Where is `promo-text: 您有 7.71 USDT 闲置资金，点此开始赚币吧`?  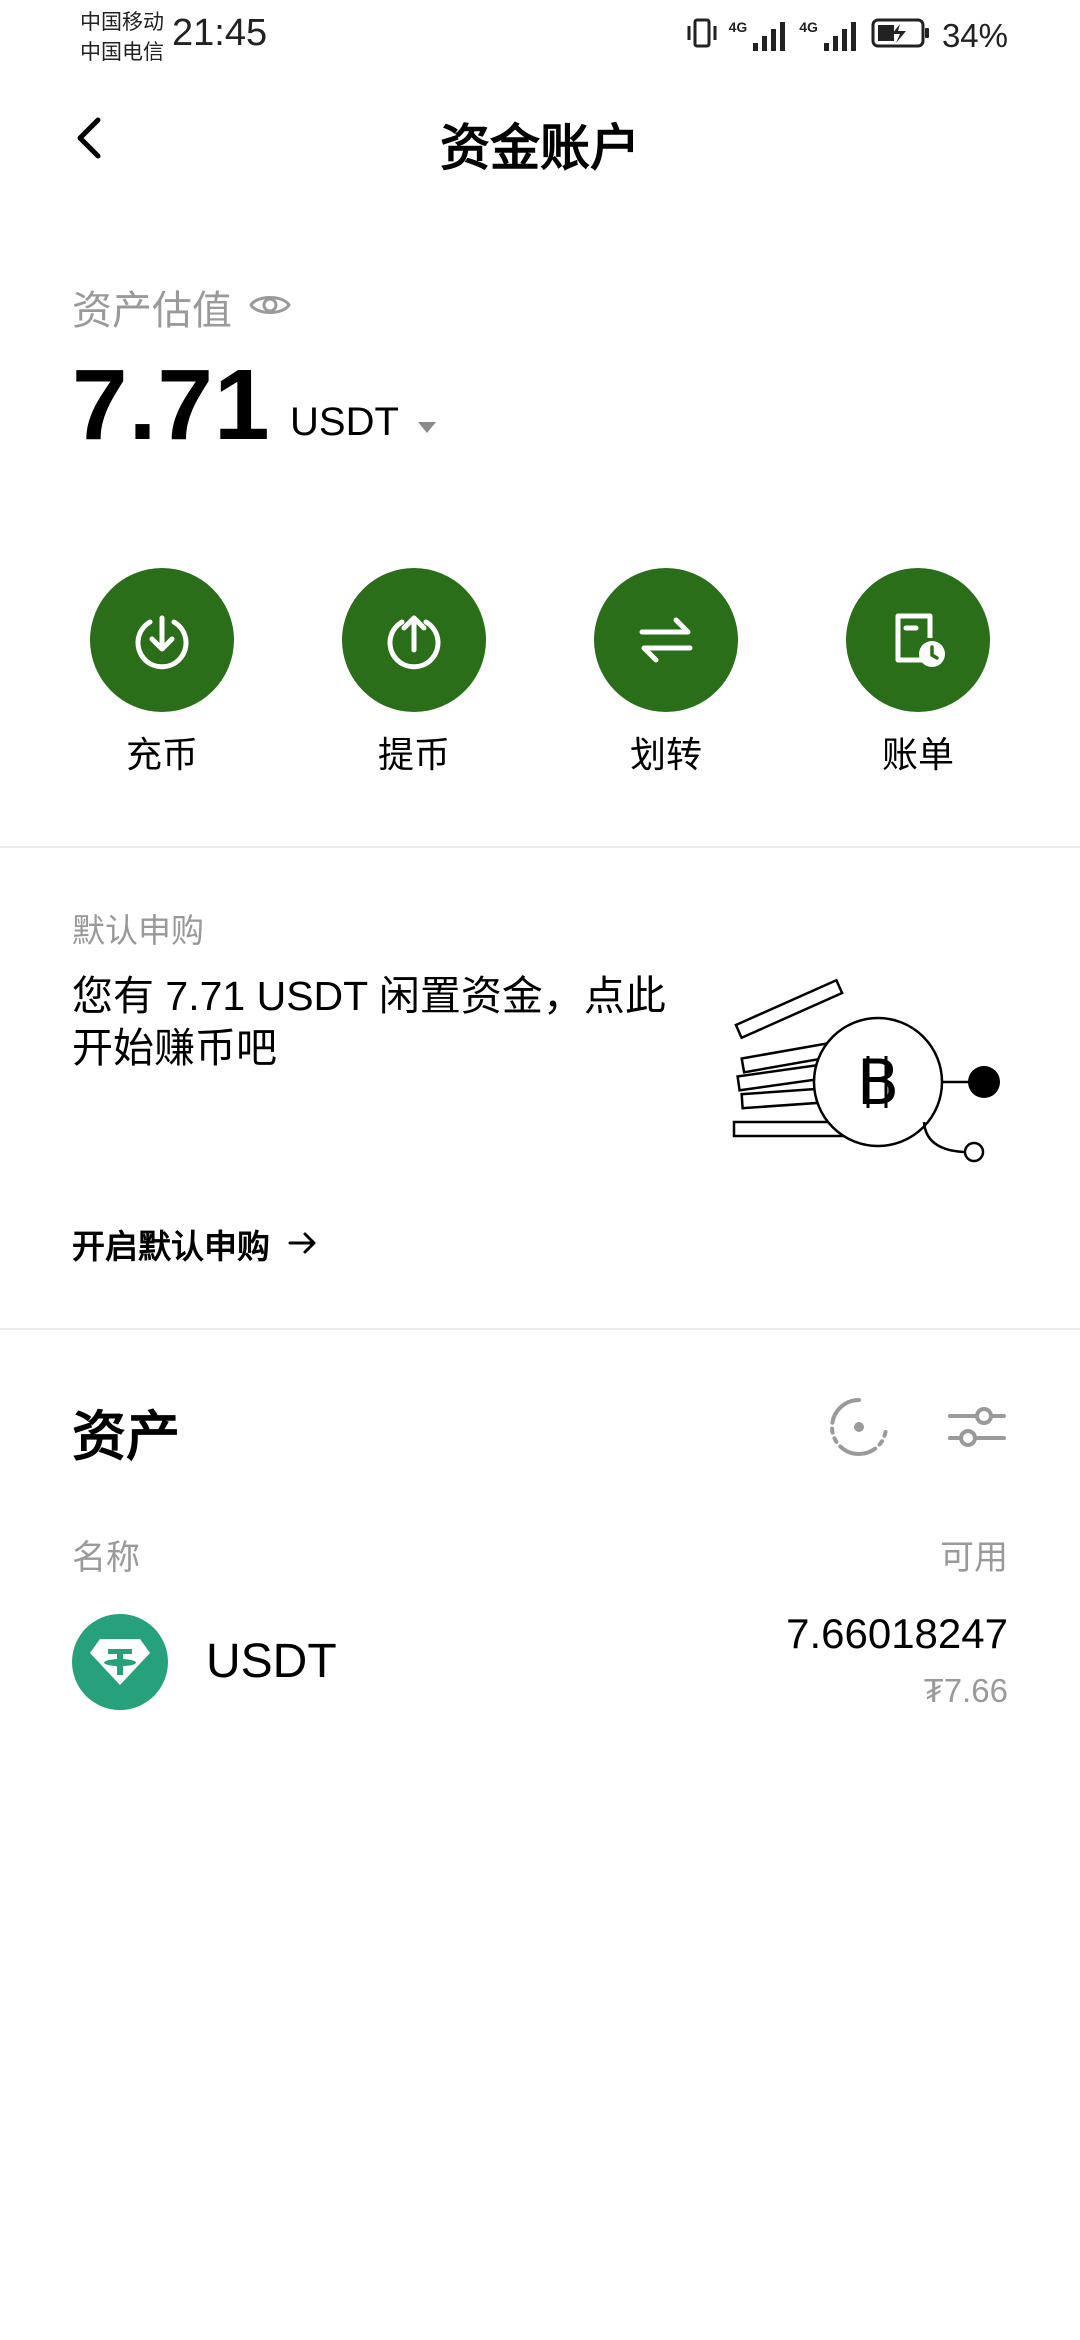 promo-text: 您有 7.71 USDT 闲置资金，点此开始赚币吧 is located at coordinates (372, 1022).